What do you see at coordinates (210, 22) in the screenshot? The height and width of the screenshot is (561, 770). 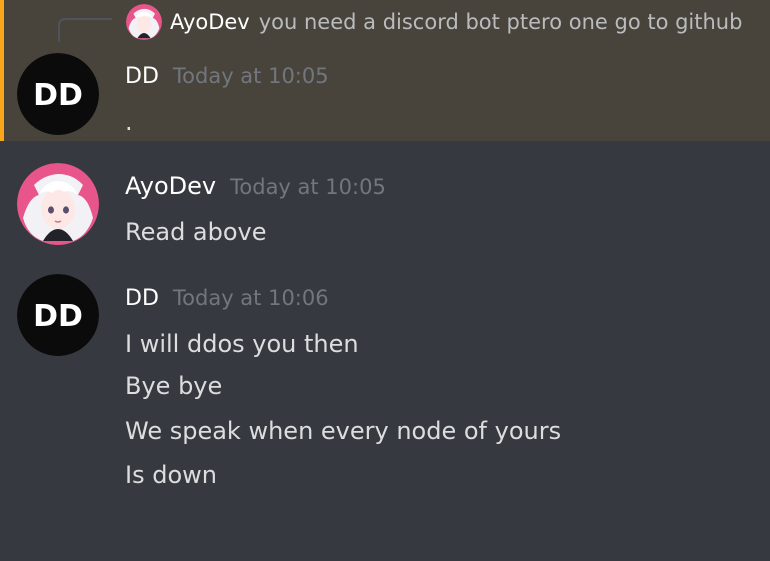 I see `reply-author: AyoDev` at bounding box center [210, 22].